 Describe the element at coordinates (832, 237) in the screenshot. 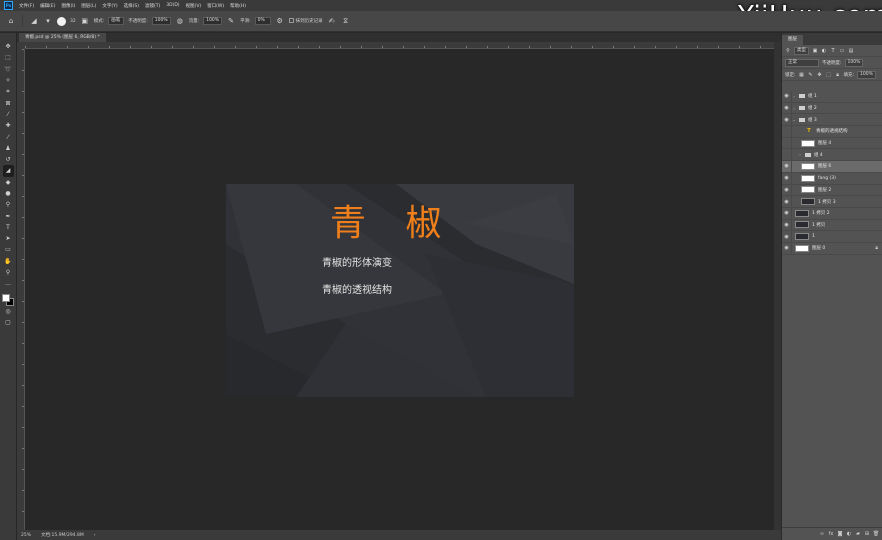

I see `layer-row: ◉ 1` at that location.